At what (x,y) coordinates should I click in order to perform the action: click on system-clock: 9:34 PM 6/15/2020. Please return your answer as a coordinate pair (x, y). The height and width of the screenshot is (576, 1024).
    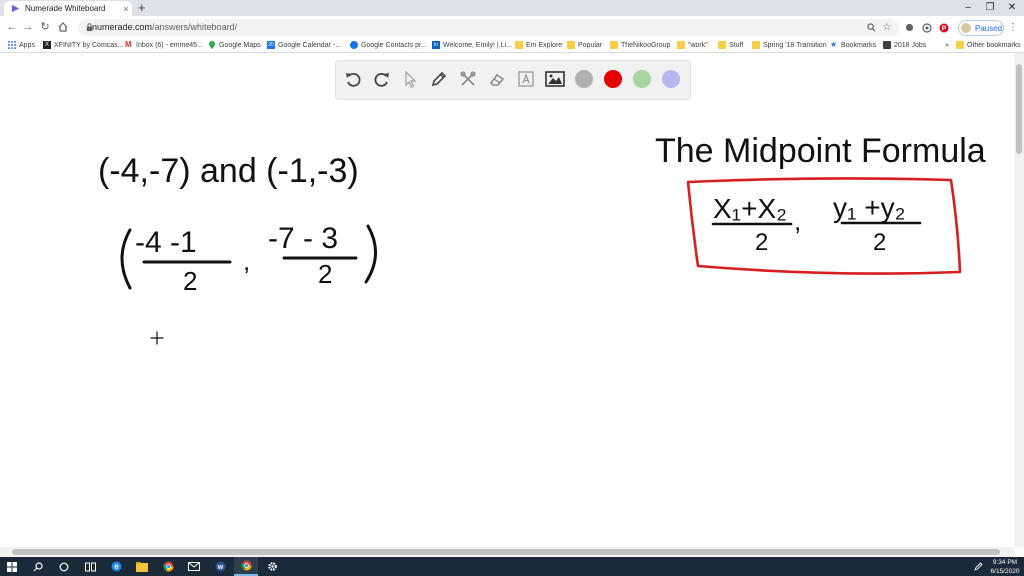
    Looking at the image, I should click on (1005, 566).